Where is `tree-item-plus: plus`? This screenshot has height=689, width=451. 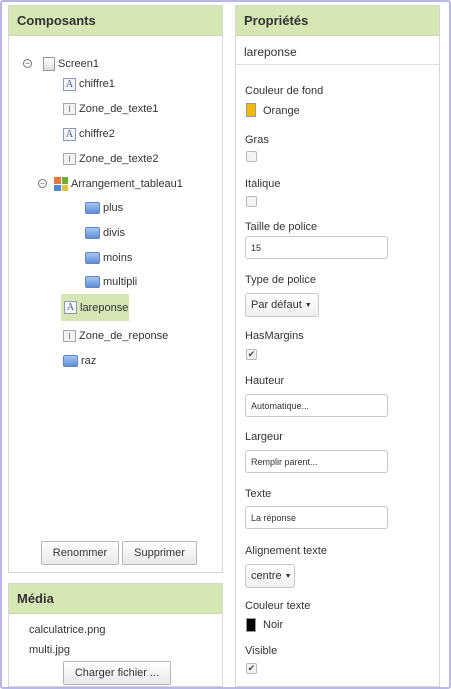 tree-item-plus: plus is located at coordinates (104, 208).